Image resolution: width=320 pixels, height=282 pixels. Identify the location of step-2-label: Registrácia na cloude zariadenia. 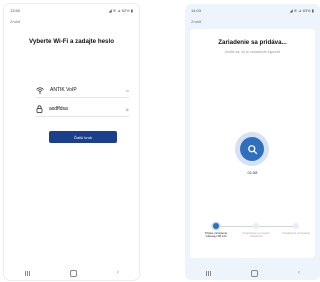
(256, 235).